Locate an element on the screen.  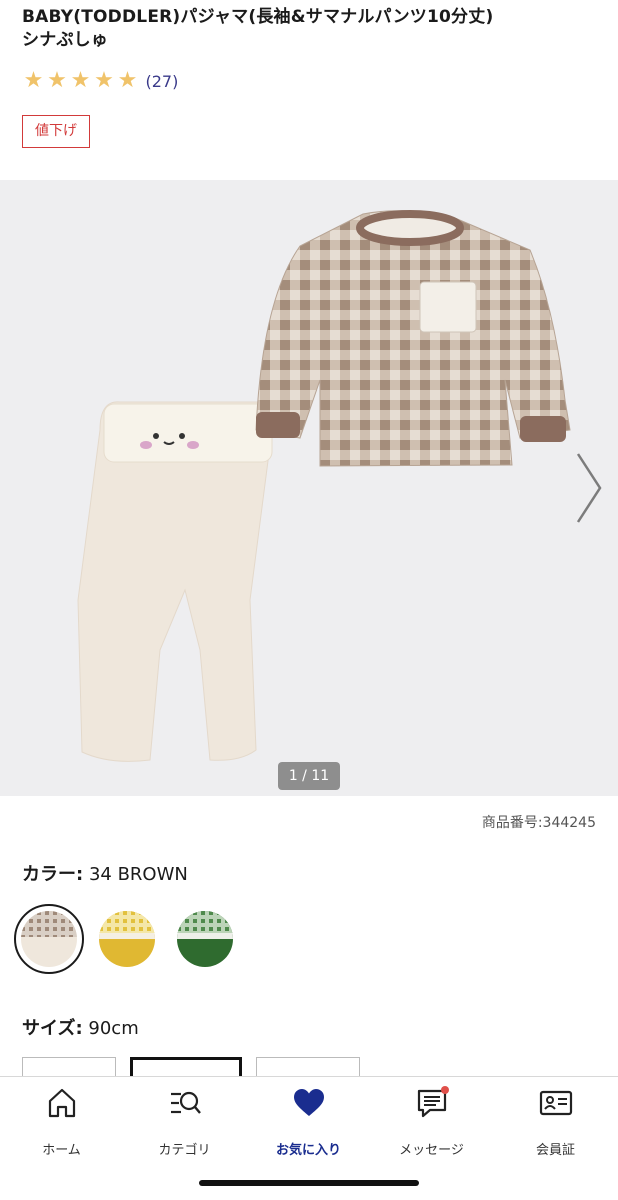
message-icon is located at coordinates (433, 1102).